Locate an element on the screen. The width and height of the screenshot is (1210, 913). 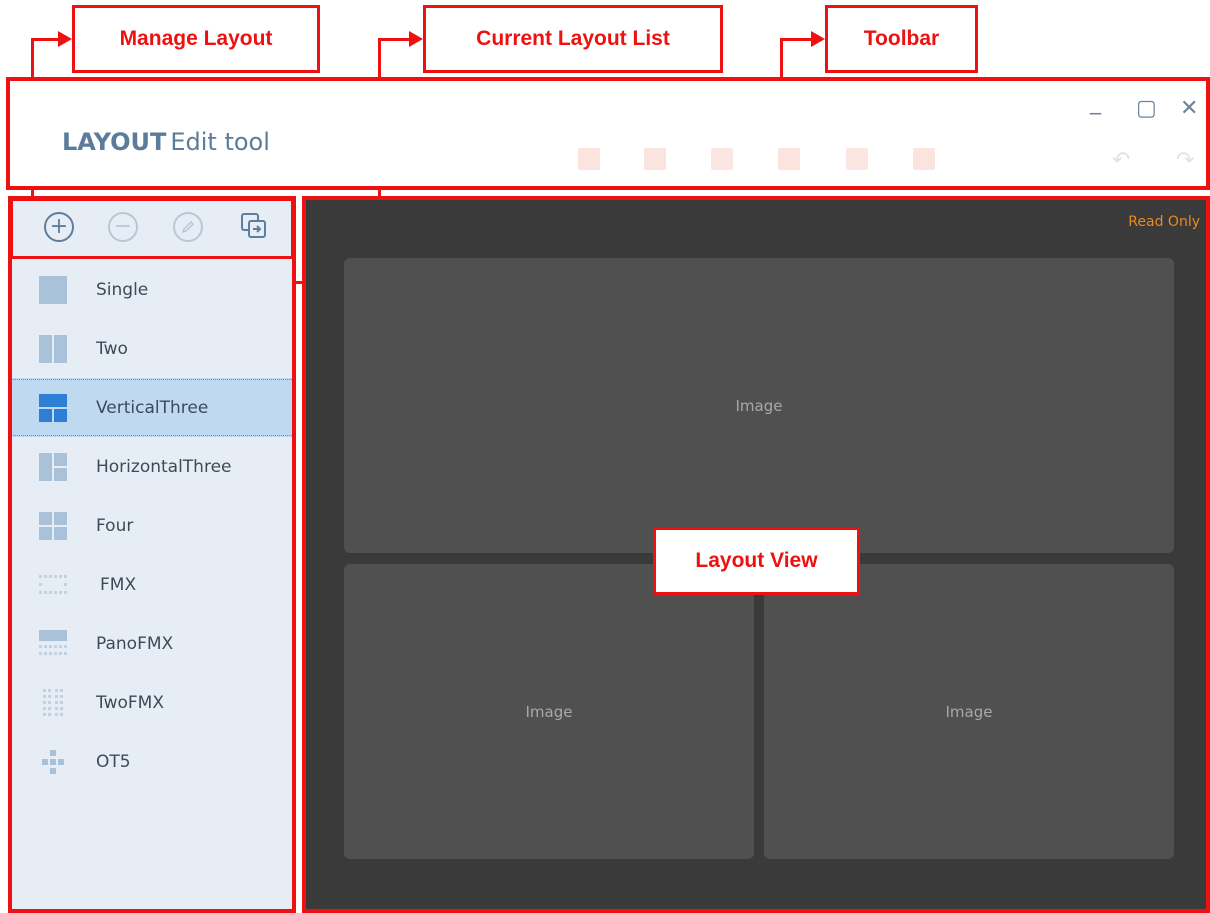
toolbar-callout: Toolbar is located at coordinates (901, 39).